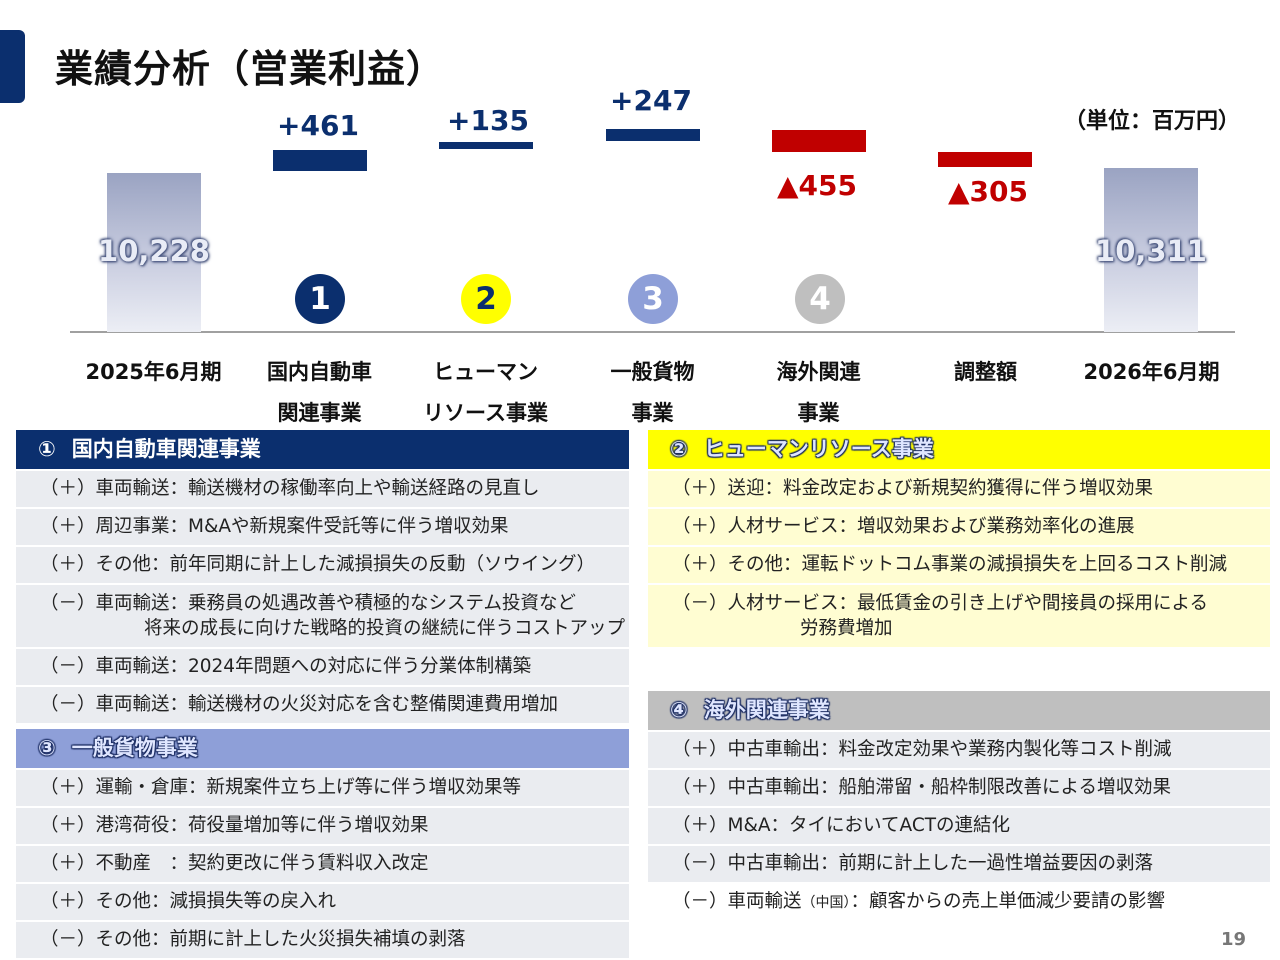 Image resolution: width=1280 pixels, height=960 pixels. I want to click on page-number: 19, so click(1233, 939).